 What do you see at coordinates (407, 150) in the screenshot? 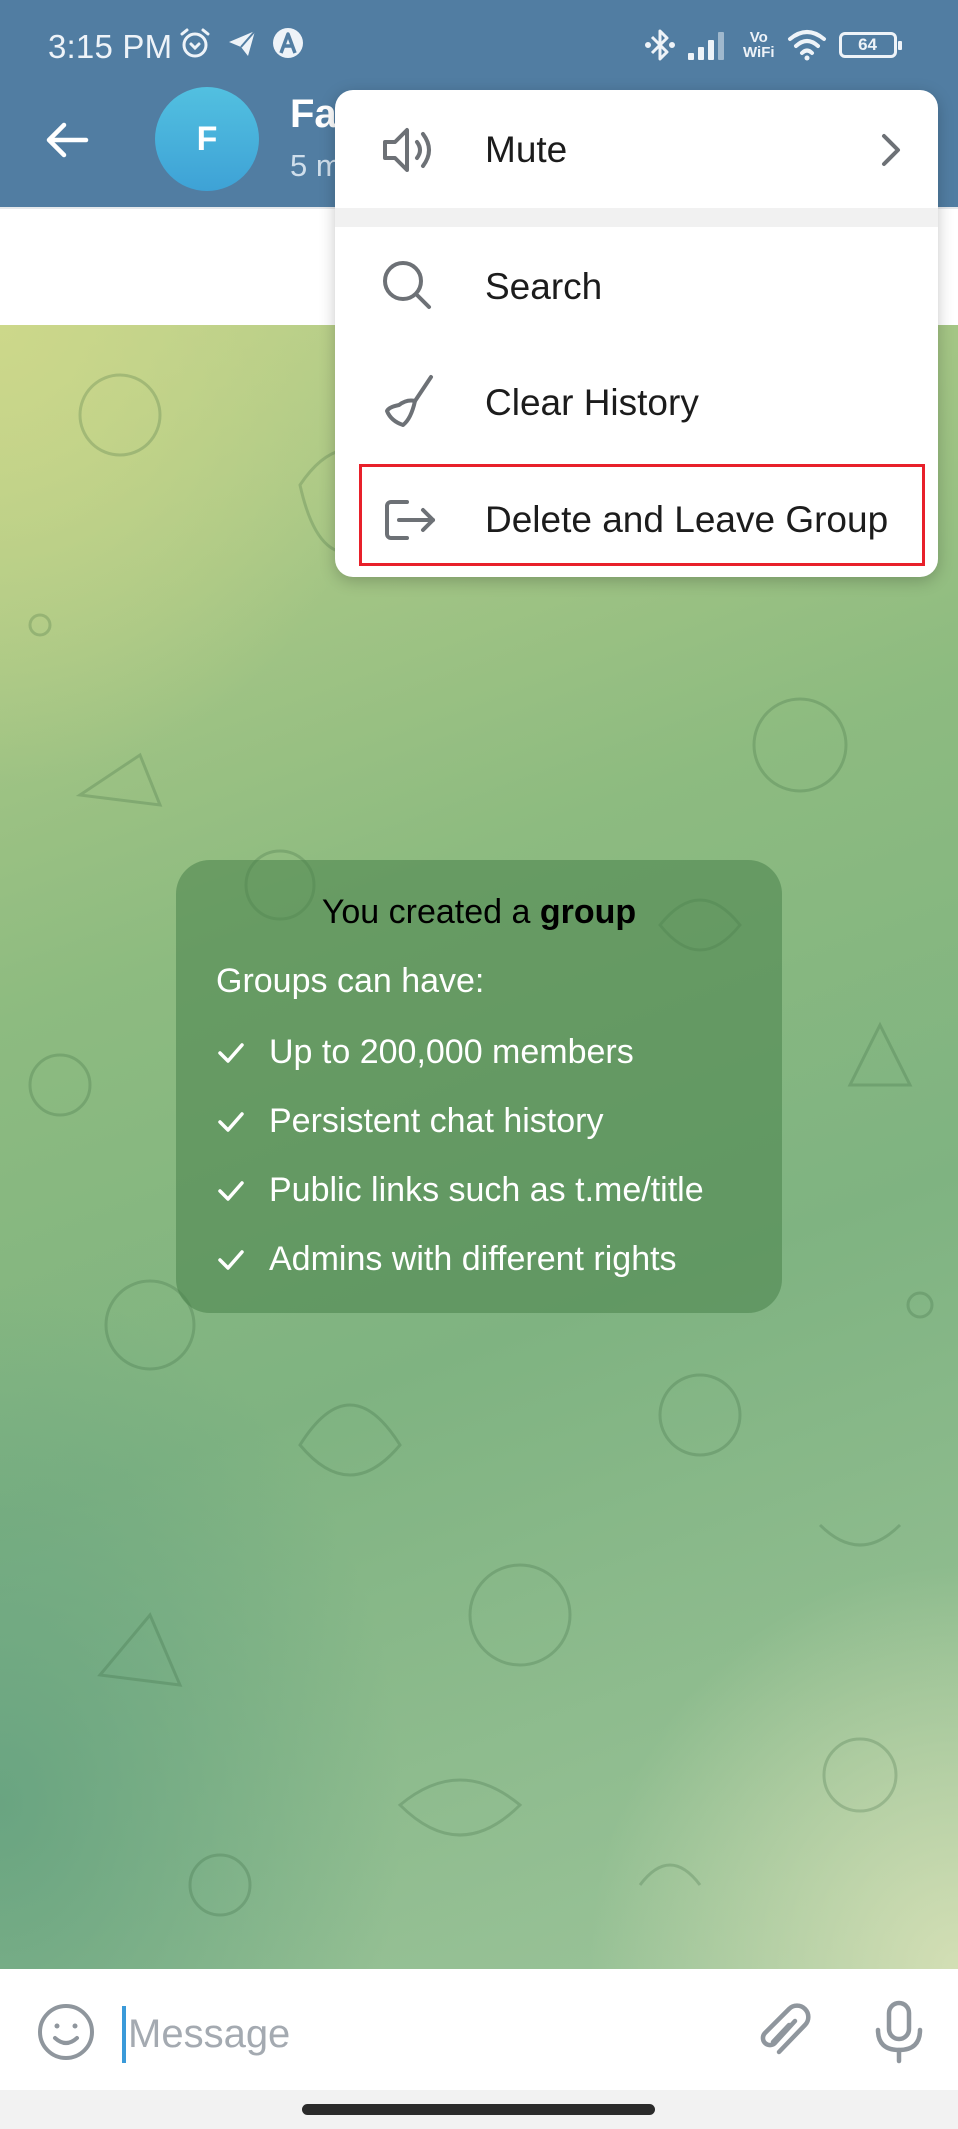
I see `speaker-icon` at bounding box center [407, 150].